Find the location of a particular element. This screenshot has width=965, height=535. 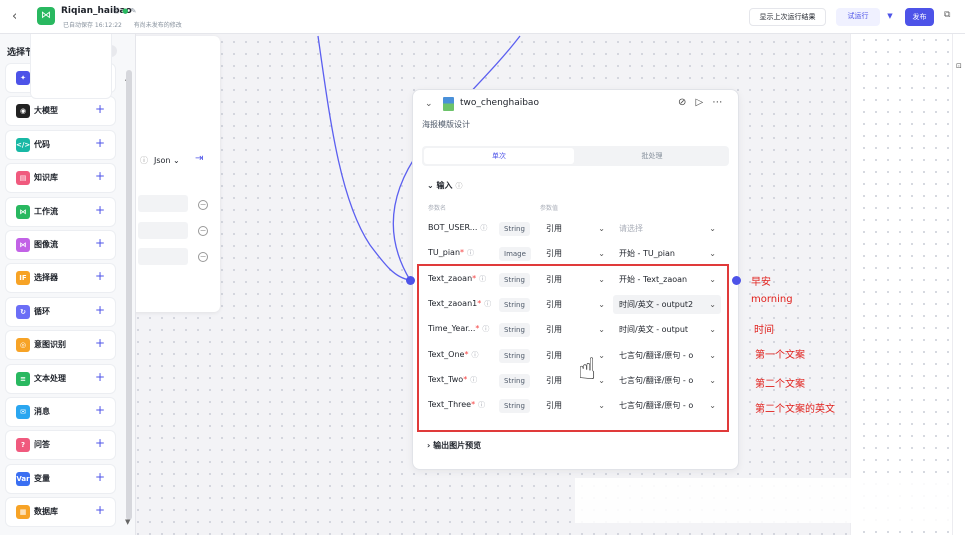

scroll-down-icon: ▼ is located at coordinates (127, 522).